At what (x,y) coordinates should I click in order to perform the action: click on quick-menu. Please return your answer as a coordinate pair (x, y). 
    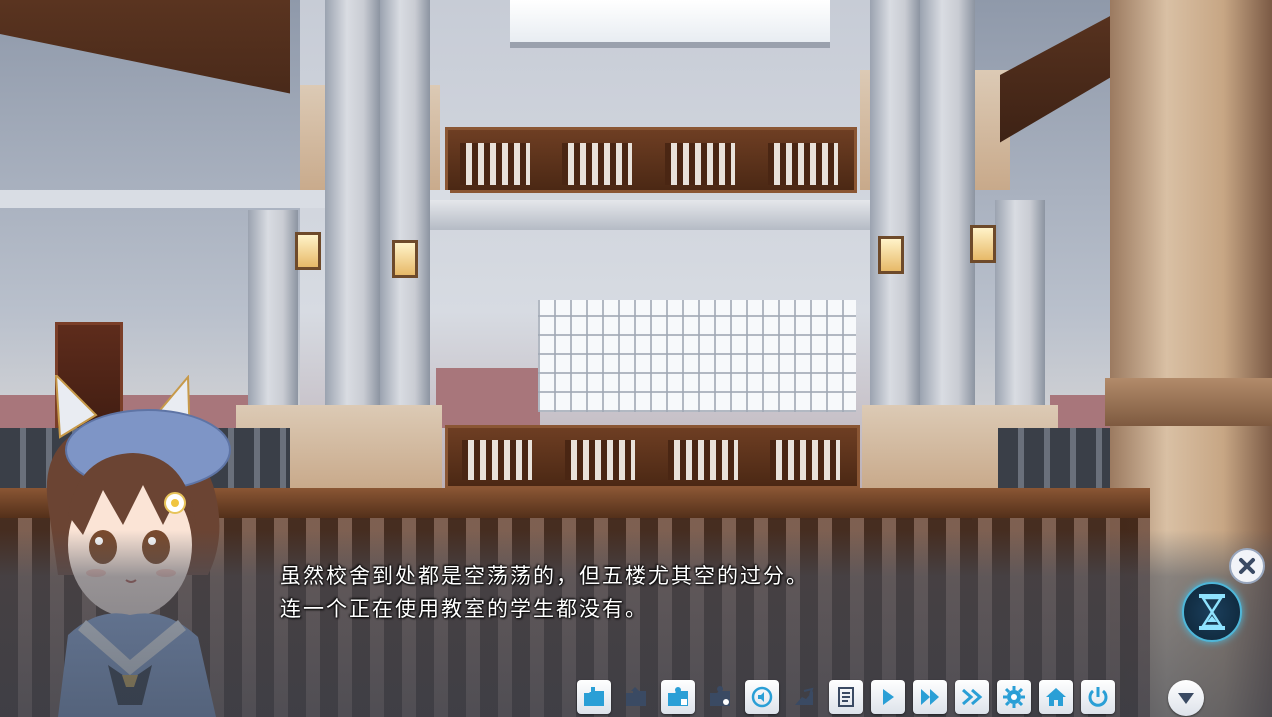
    Looking at the image, I should click on (846, 698).